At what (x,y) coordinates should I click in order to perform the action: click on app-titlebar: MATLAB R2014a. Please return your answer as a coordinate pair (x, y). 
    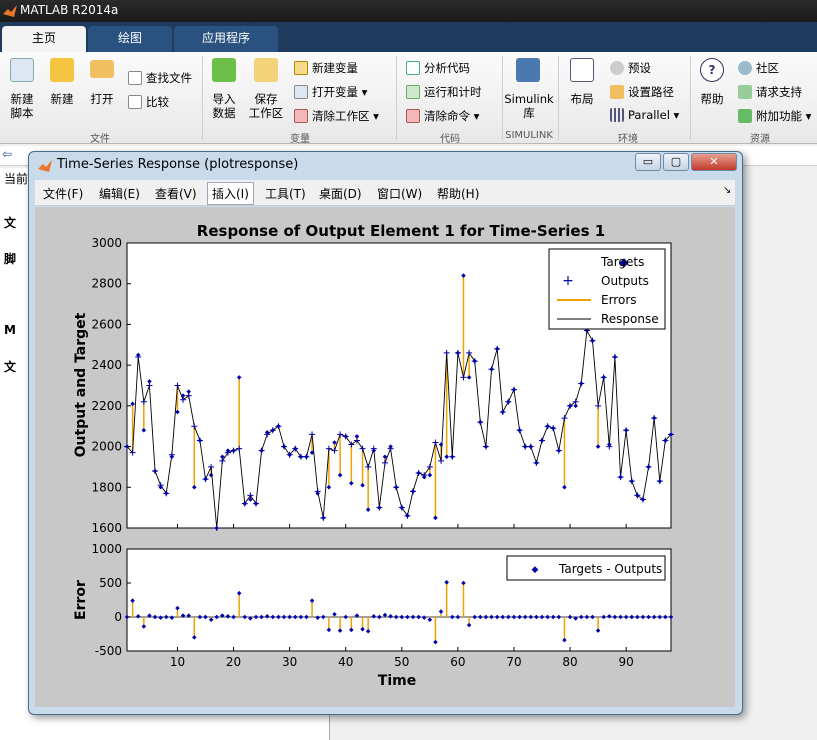
    Looking at the image, I should click on (408, 11).